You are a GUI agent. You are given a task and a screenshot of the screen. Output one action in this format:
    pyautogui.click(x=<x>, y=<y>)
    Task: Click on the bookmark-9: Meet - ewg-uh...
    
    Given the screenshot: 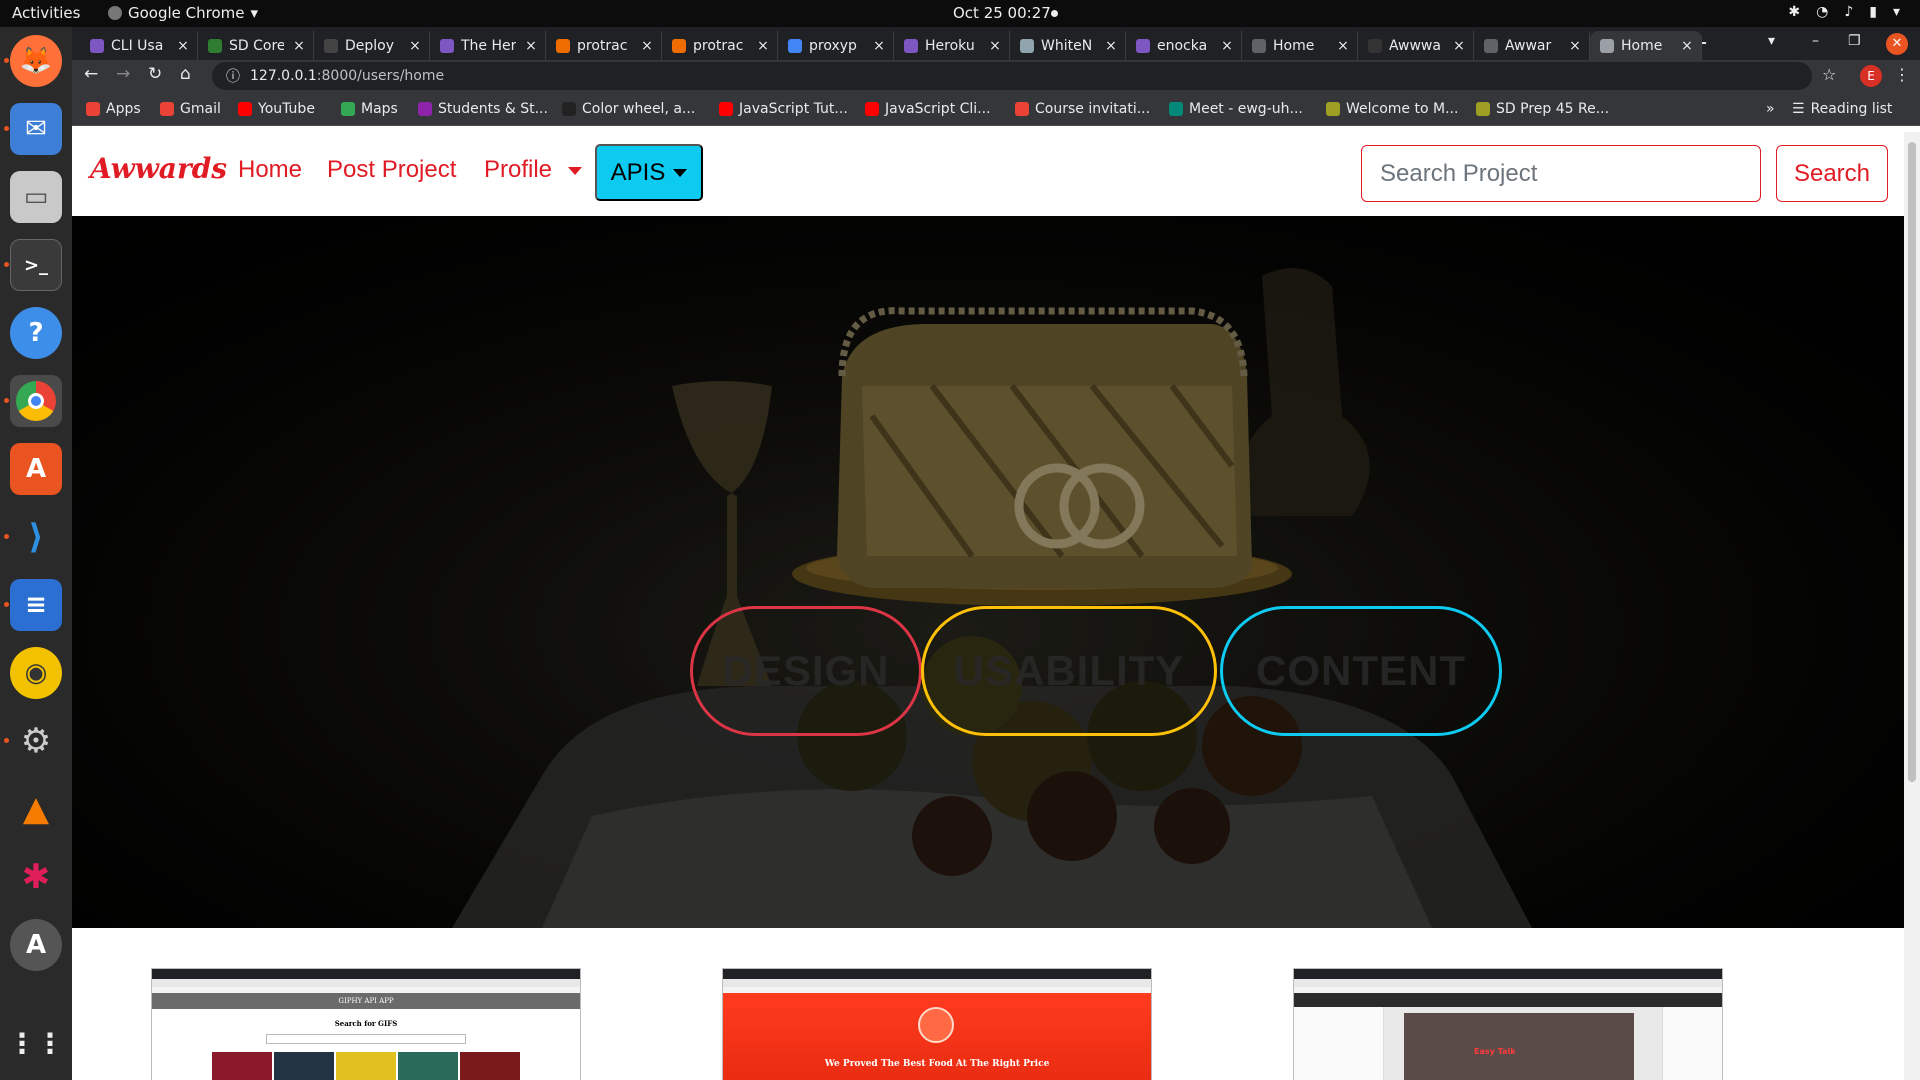 What is the action you would take?
    pyautogui.click(x=1236, y=109)
    